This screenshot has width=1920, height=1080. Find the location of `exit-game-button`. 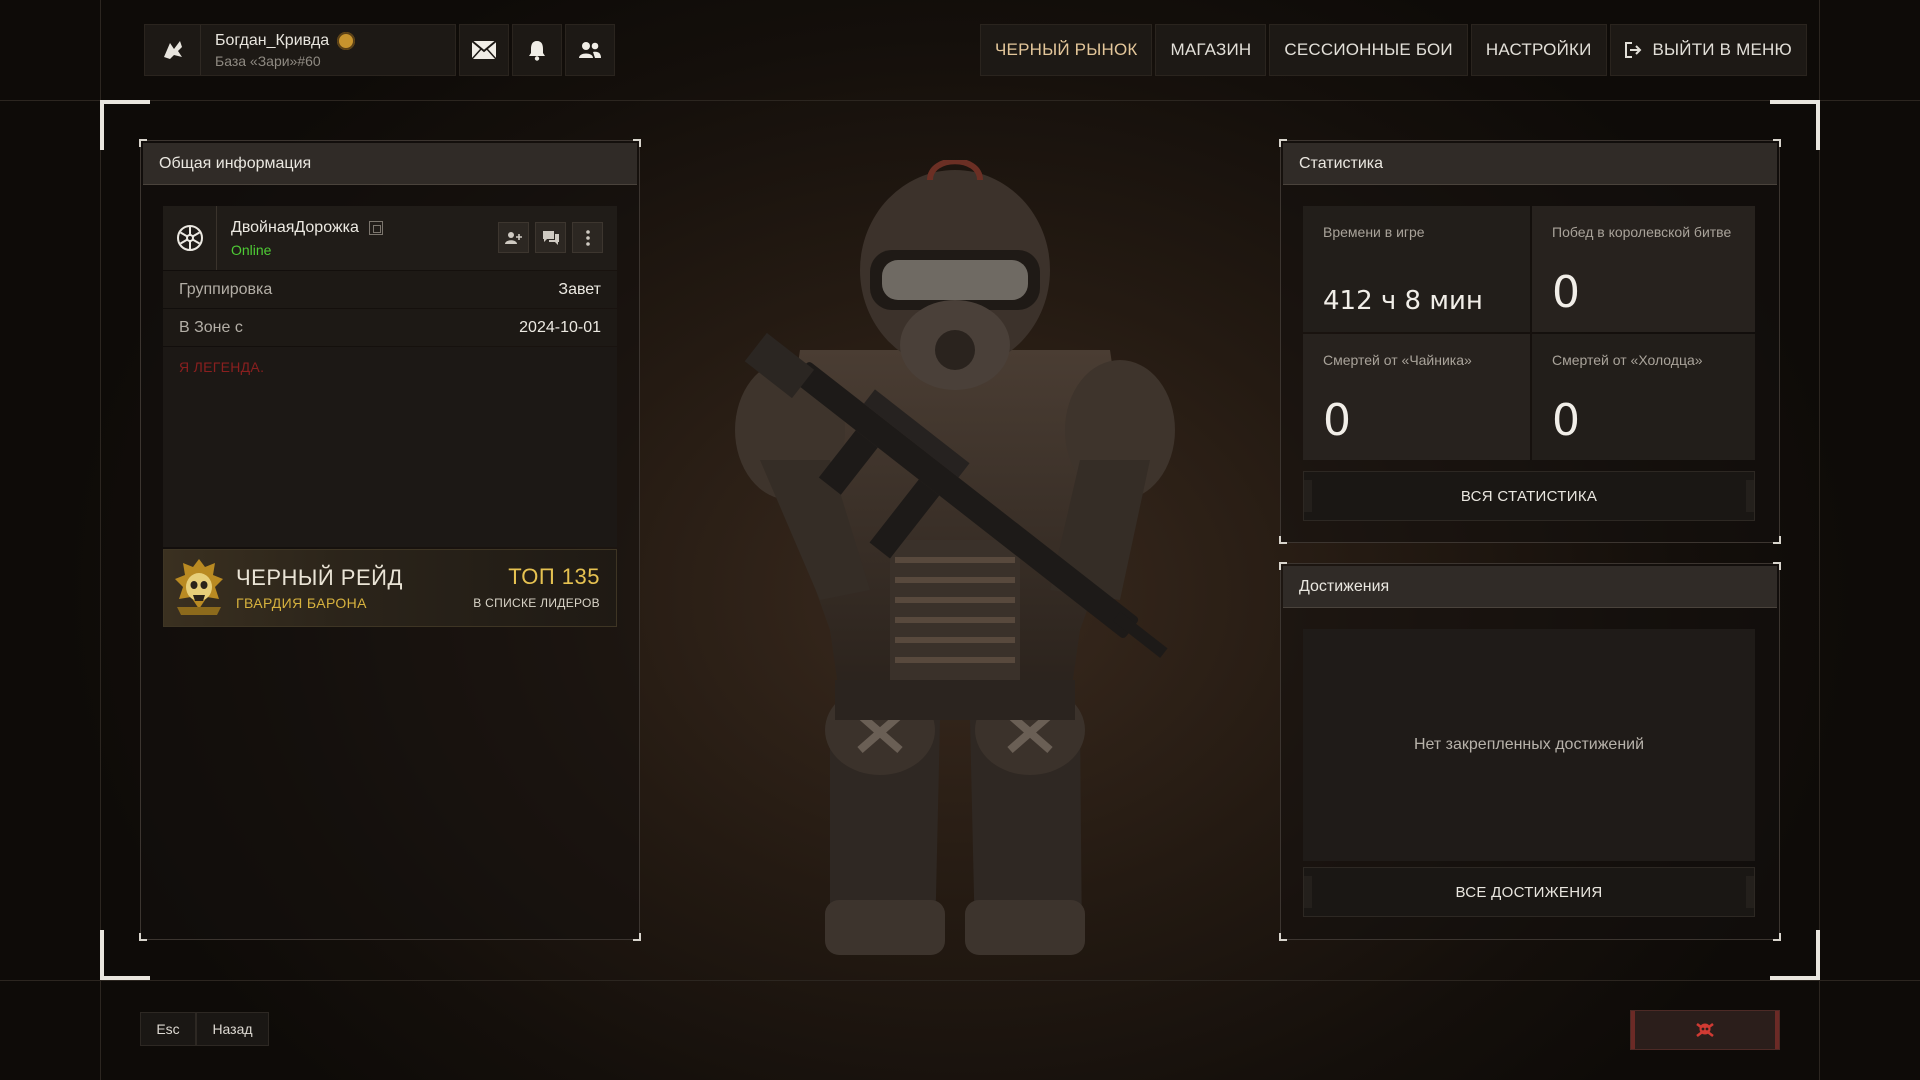

exit-game-button is located at coordinates (1705, 1030).